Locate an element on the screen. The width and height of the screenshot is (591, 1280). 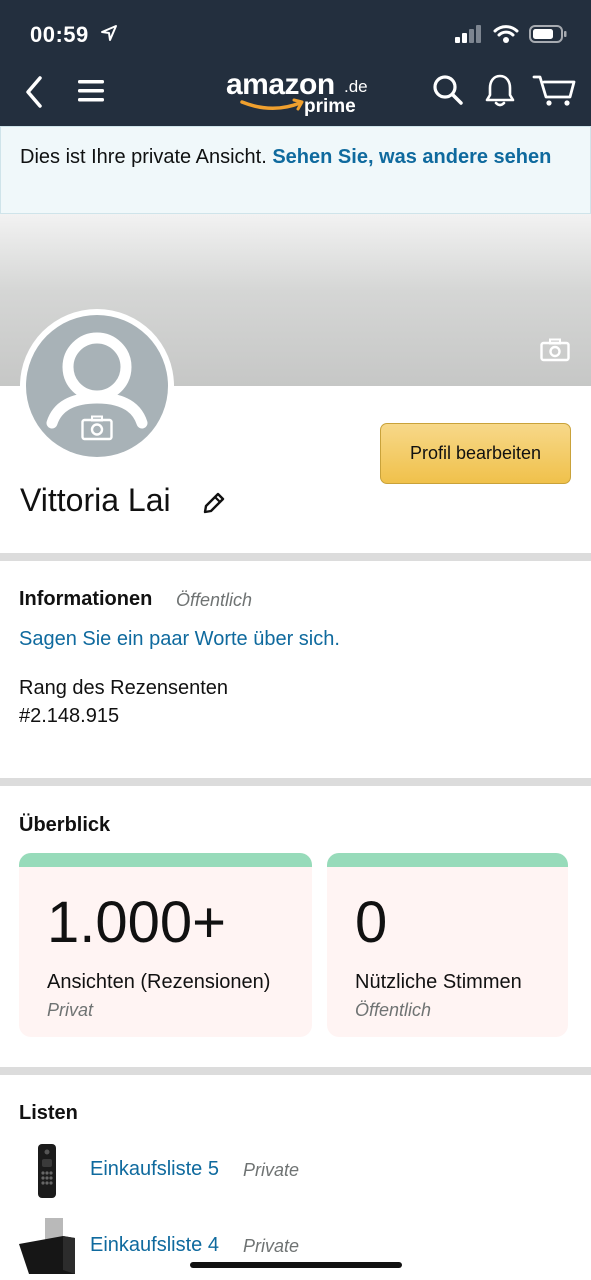
notice-text: Dies ist Ihre private Ansicht. is located at coordinates (143, 157).